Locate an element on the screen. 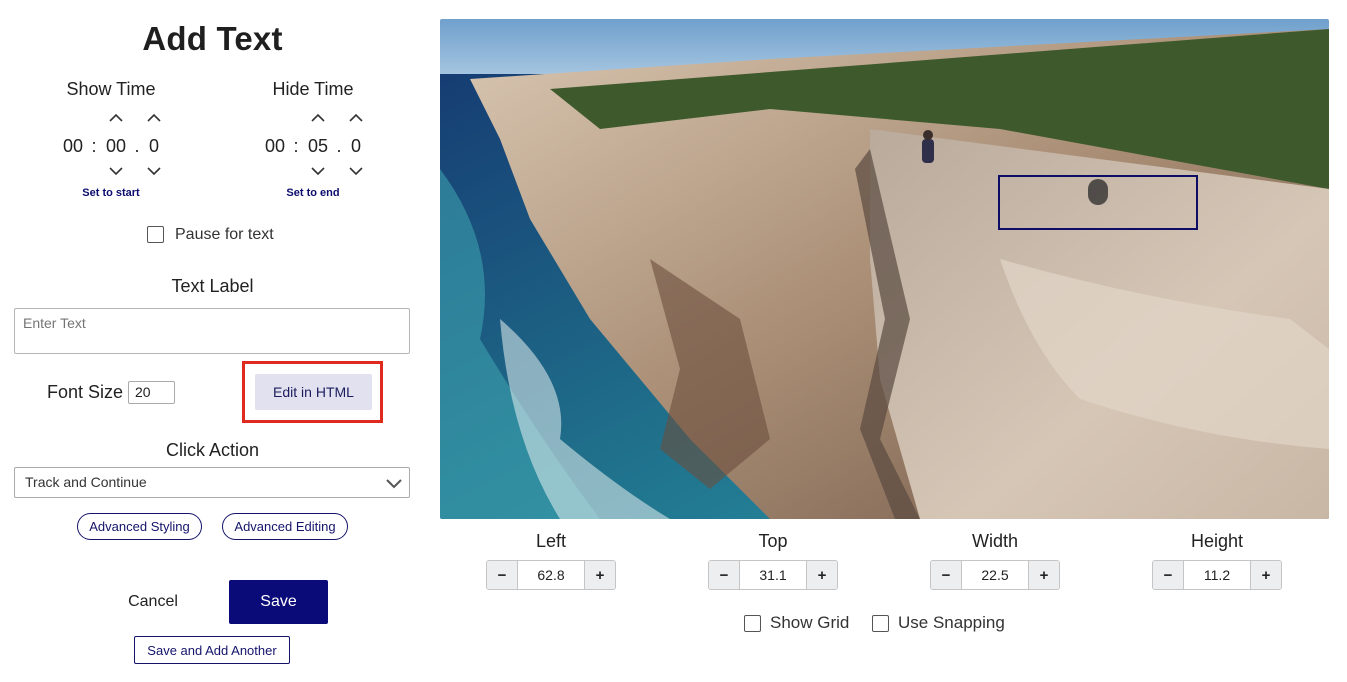 The height and width of the screenshot is (682, 1347). width-stepper: − 22.5 + is located at coordinates (995, 575).